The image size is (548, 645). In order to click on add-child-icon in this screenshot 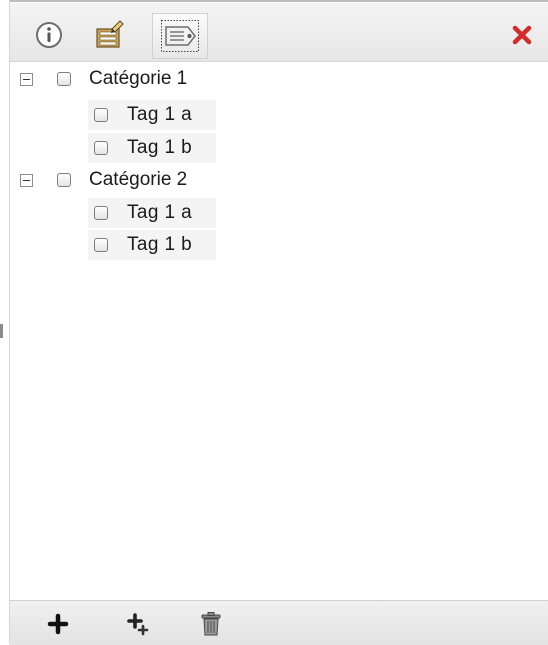, I will do `click(138, 624)`.